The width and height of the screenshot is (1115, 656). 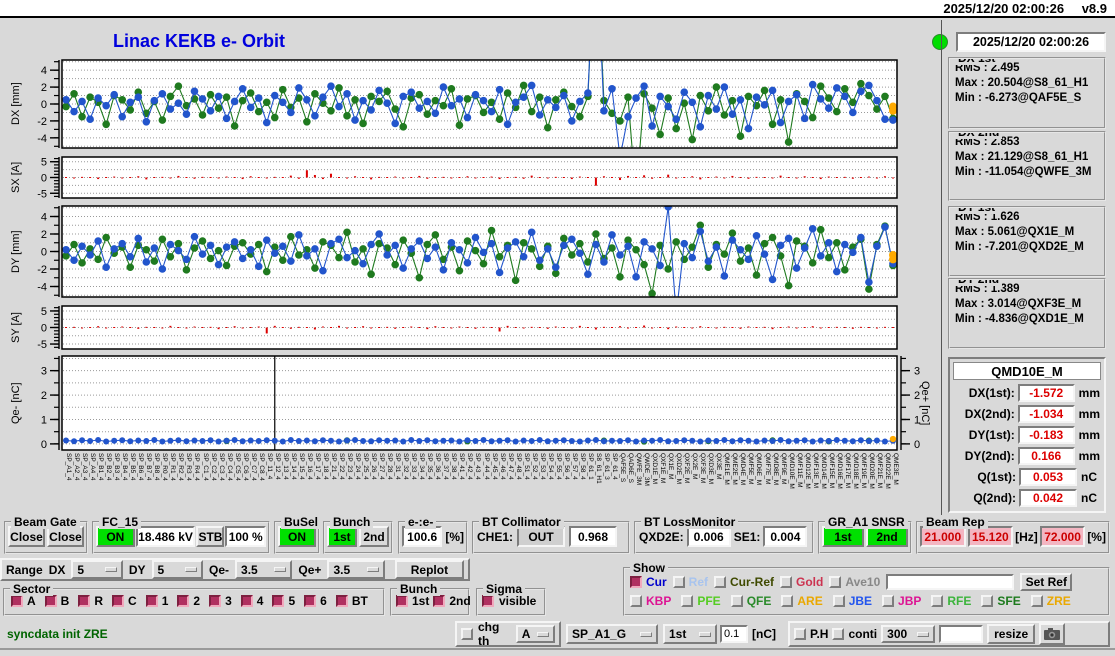 What do you see at coordinates (838, 601) in the screenshot?
I see `show-JBE-checkbox` at bounding box center [838, 601].